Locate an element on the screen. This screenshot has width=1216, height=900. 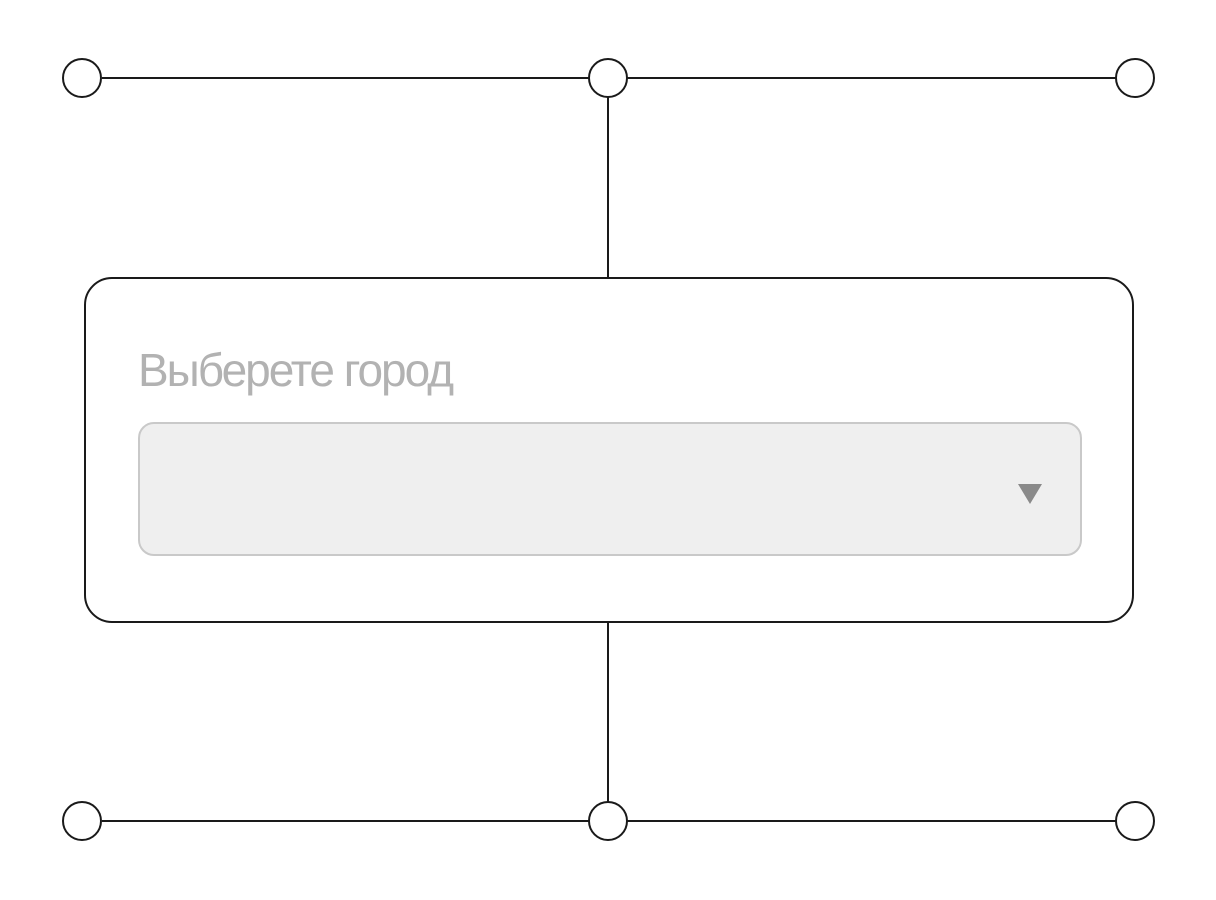
city-select-label: Выберете город is located at coordinates (296, 370).